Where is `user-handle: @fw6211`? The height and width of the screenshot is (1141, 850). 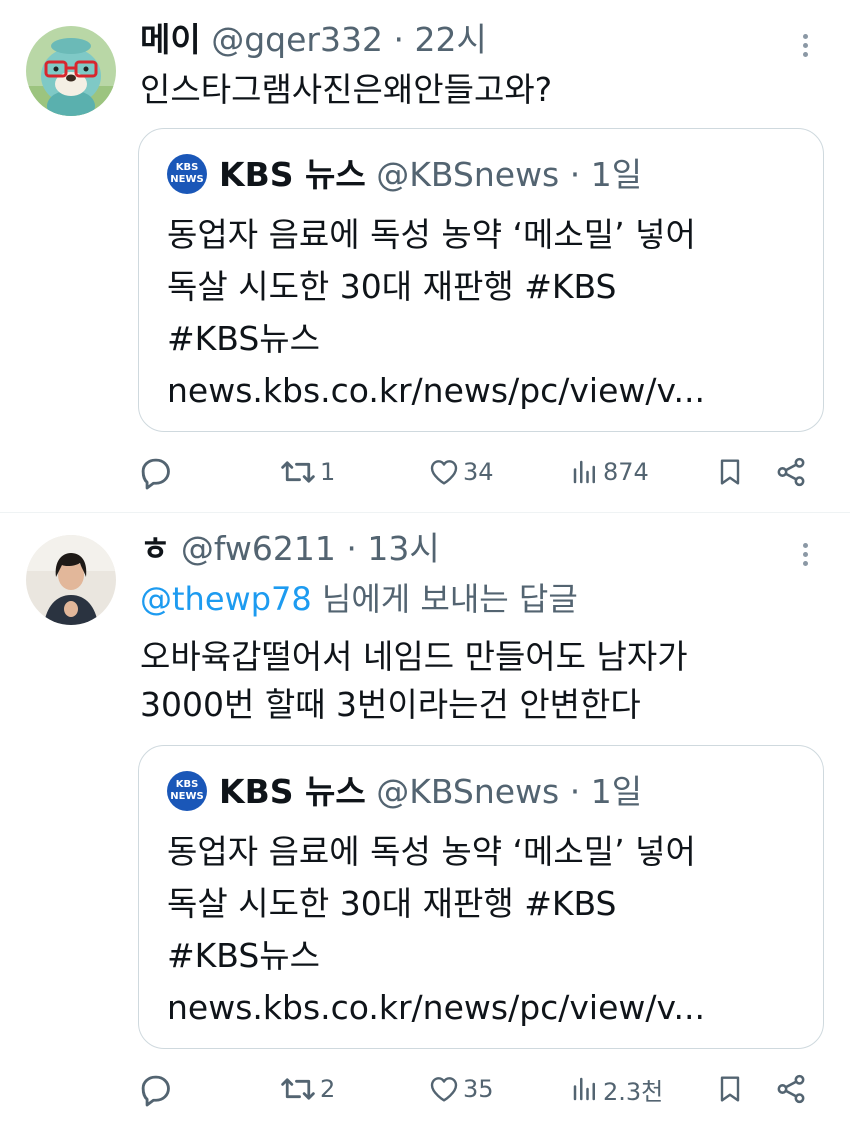
user-handle: @fw6211 is located at coordinates (258, 548).